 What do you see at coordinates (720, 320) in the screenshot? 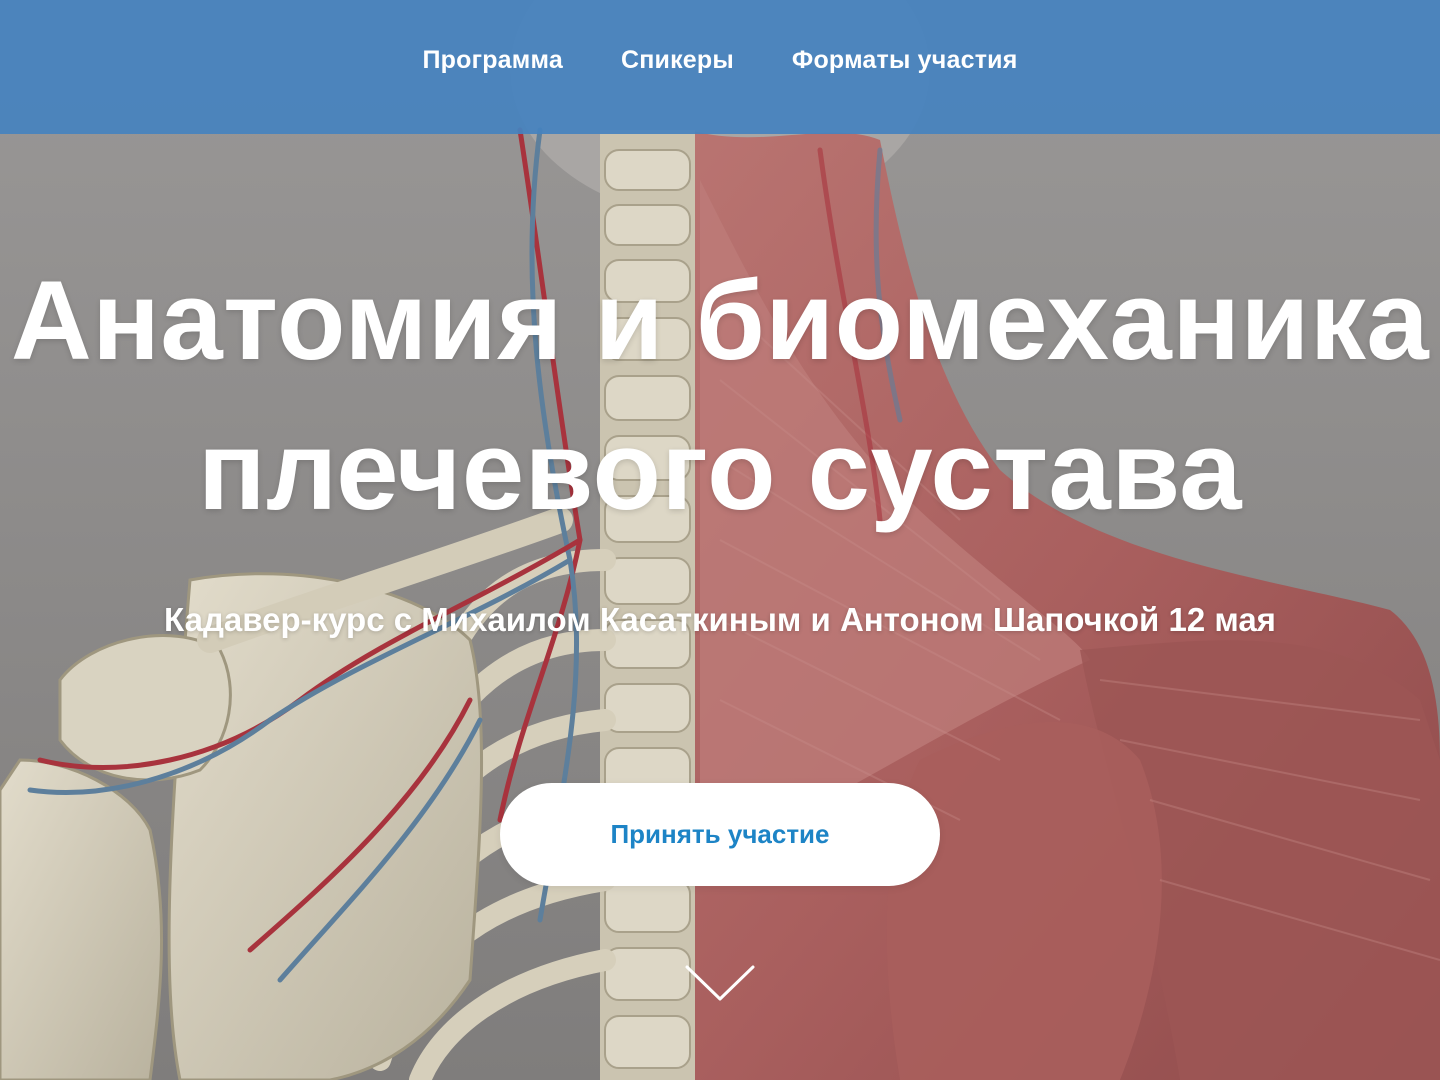
I see `hero-title-line-1: Анатомия и биомеханика` at bounding box center [720, 320].